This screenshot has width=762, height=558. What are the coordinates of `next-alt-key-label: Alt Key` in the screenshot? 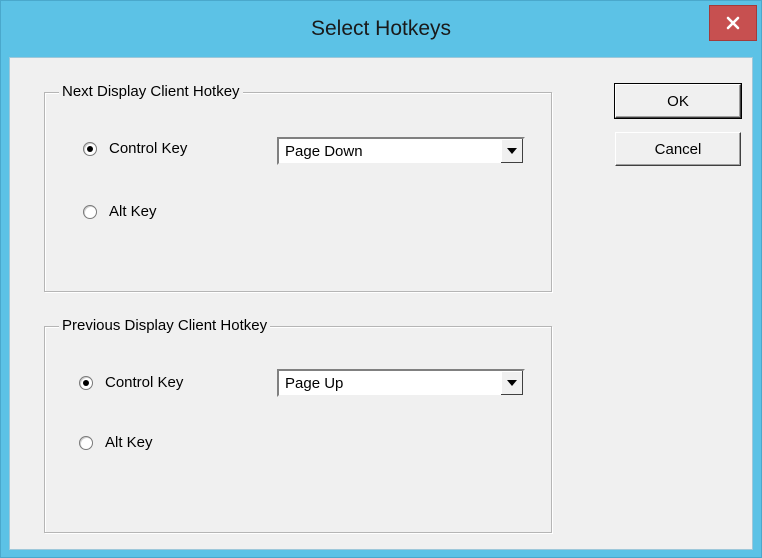 It's located at (133, 211).